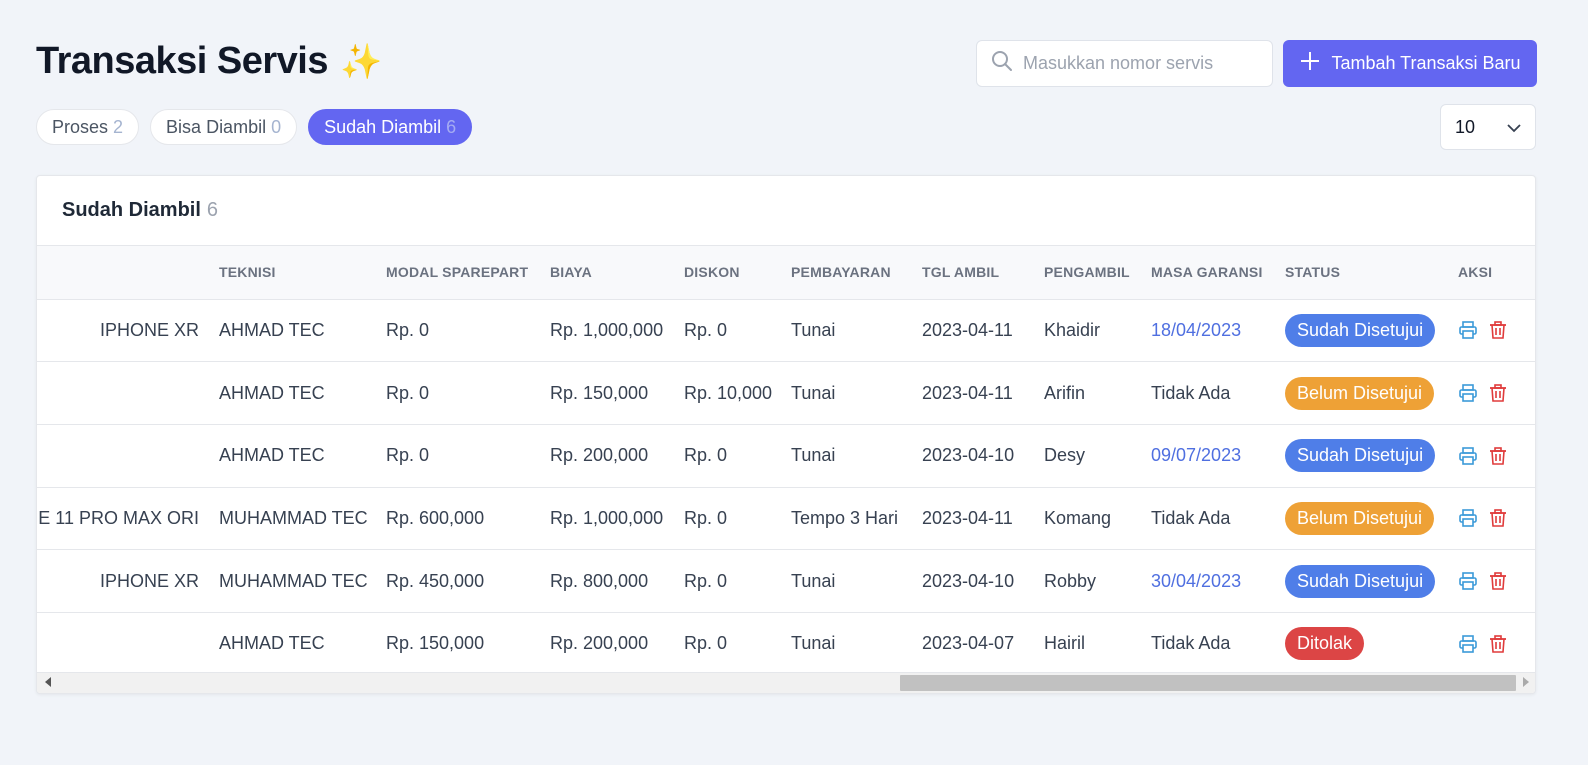 The width and height of the screenshot is (1588, 765). What do you see at coordinates (1138, 63) in the screenshot?
I see `search-input` at bounding box center [1138, 63].